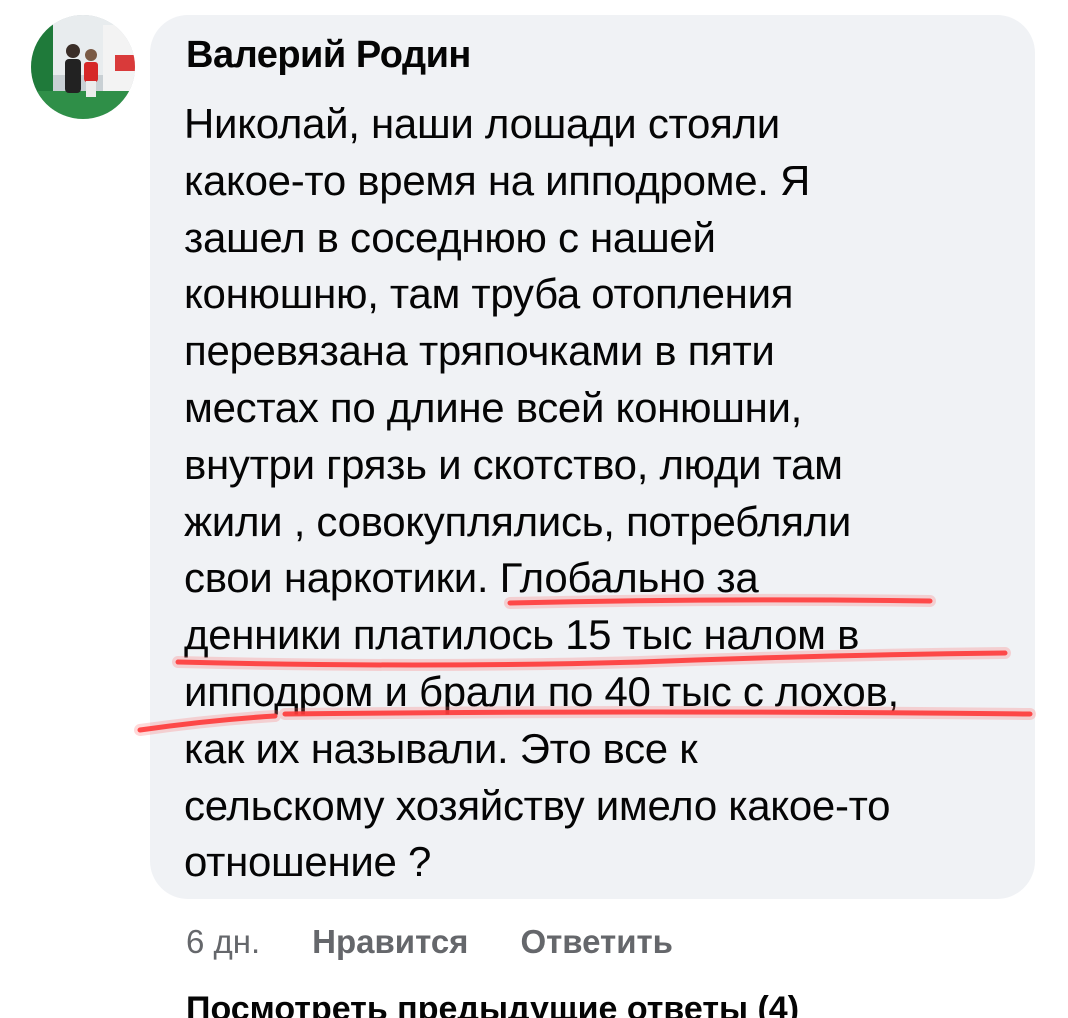  Describe the element at coordinates (492, 1004) in the screenshot. I see `view-previous-replies-link: Посмотреть предыдущие ответы (4)` at that location.